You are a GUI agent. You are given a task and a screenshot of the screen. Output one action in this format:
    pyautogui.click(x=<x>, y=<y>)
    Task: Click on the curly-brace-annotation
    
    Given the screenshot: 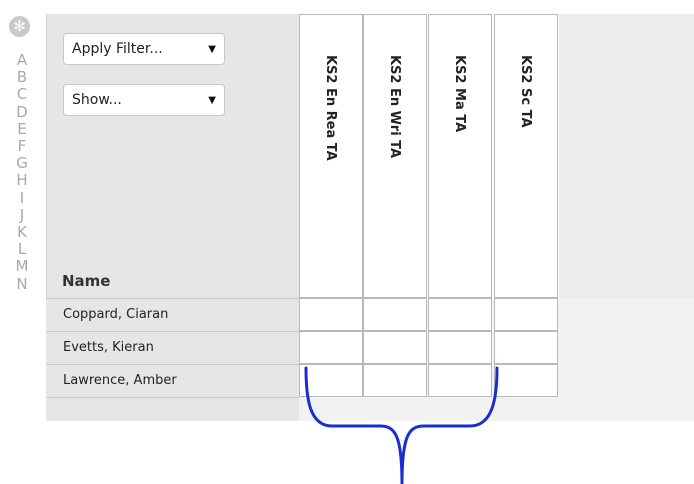 What is the action you would take?
    pyautogui.click(x=401, y=425)
    